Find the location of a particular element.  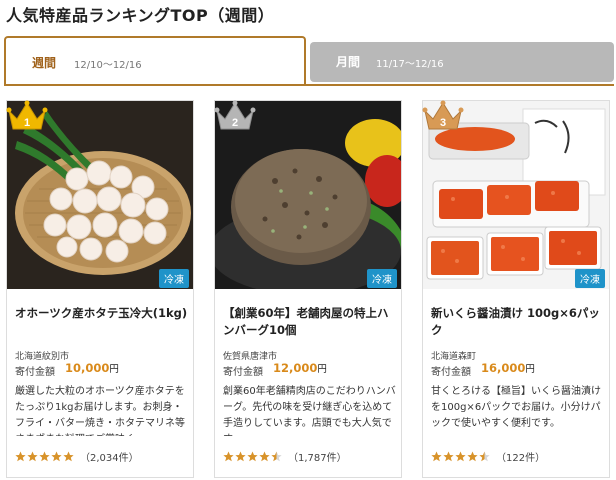

review-count: （1,787件） is located at coordinates (317, 458).